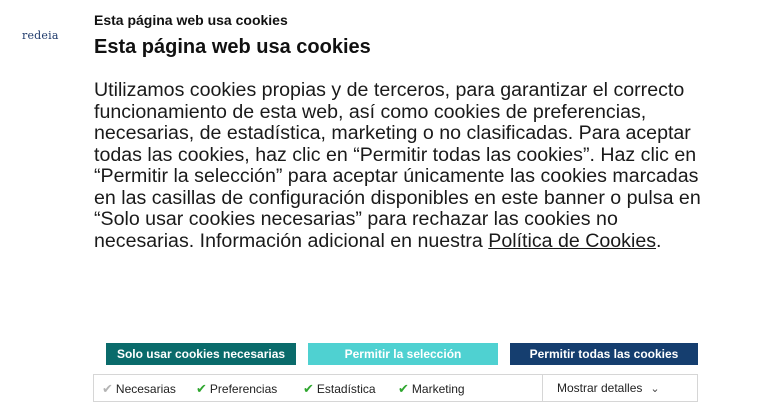  Describe the element at coordinates (604, 354) in the screenshot. I see `allow-all-button: Permitir todas las cookies` at that location.